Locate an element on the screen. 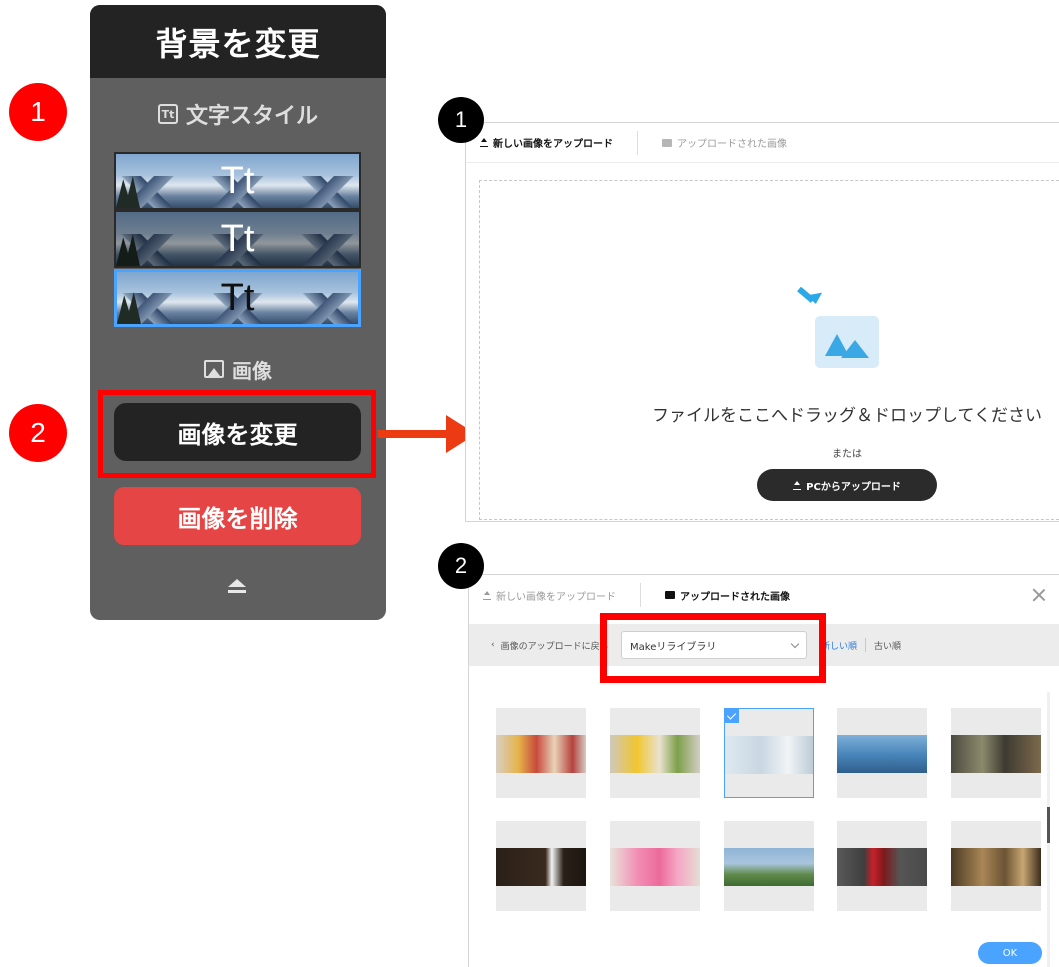 This screenshot has width=1059, height=967. eject-icon is located at coordinates (237, 587).